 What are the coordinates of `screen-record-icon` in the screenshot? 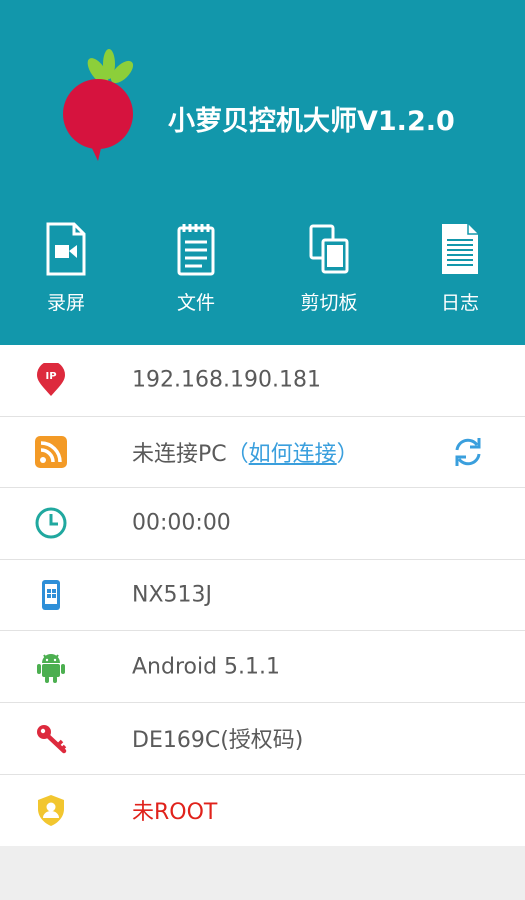 It's located at (66, 249).